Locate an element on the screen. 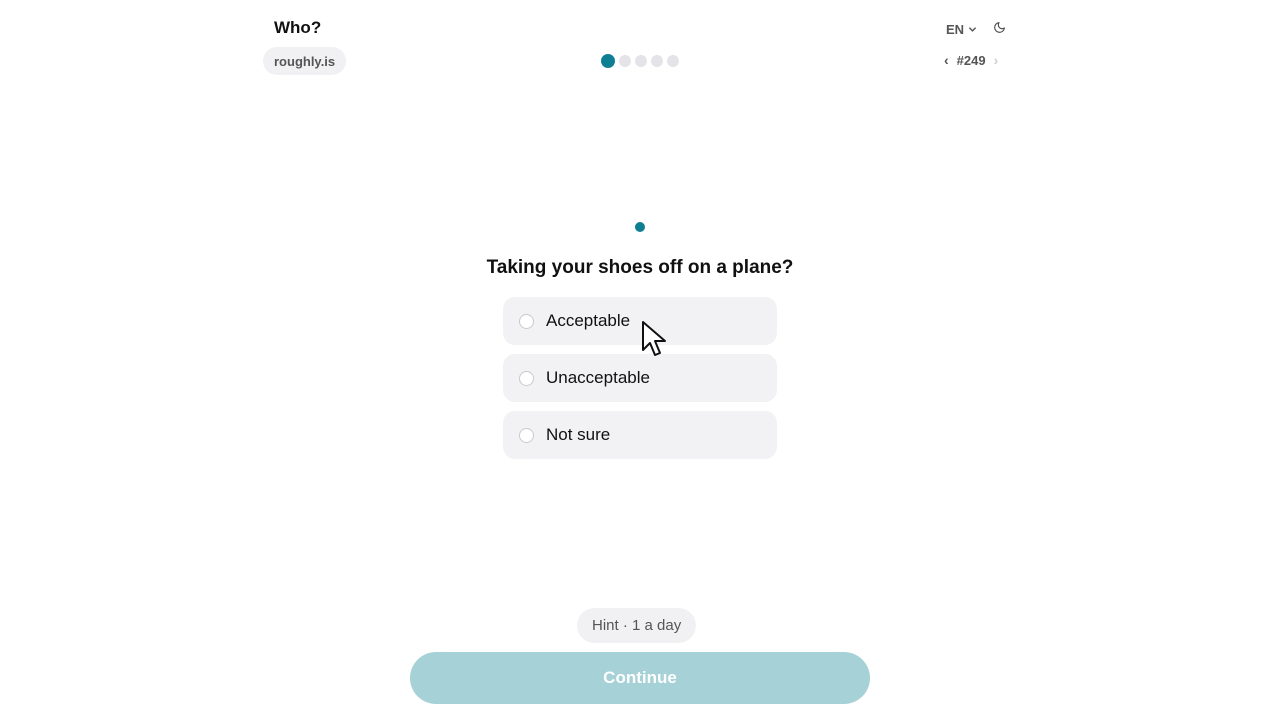 The width and height of the screenshot is (1280, 720). answer-options: Acceptable Unacceptable Not sure is located at coordinates (640, 378).